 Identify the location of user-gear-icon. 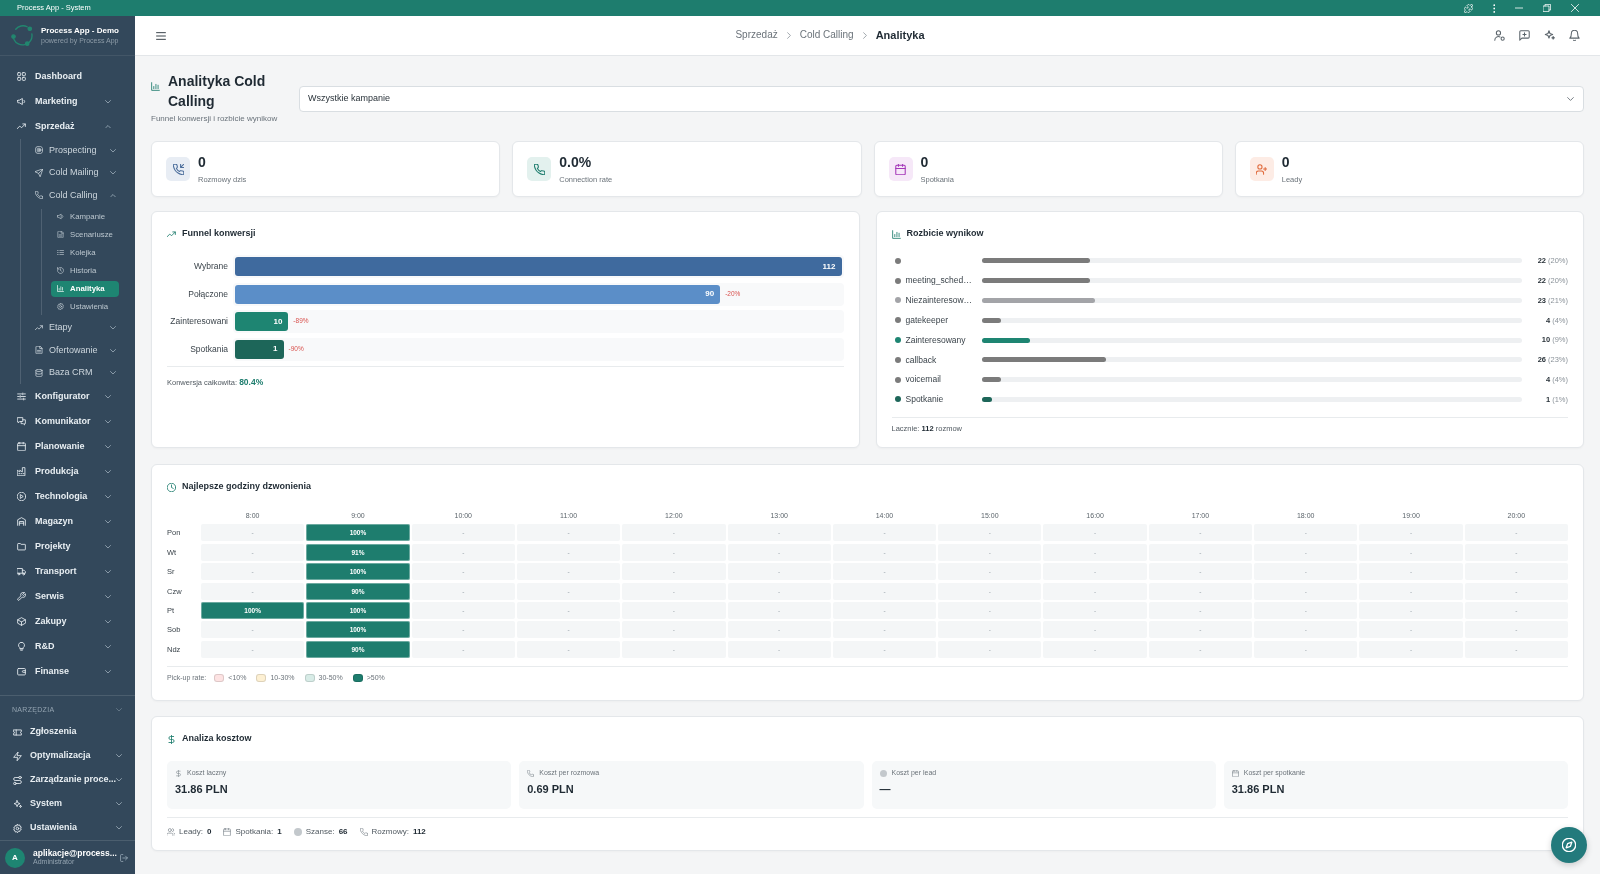
(1499, 35).